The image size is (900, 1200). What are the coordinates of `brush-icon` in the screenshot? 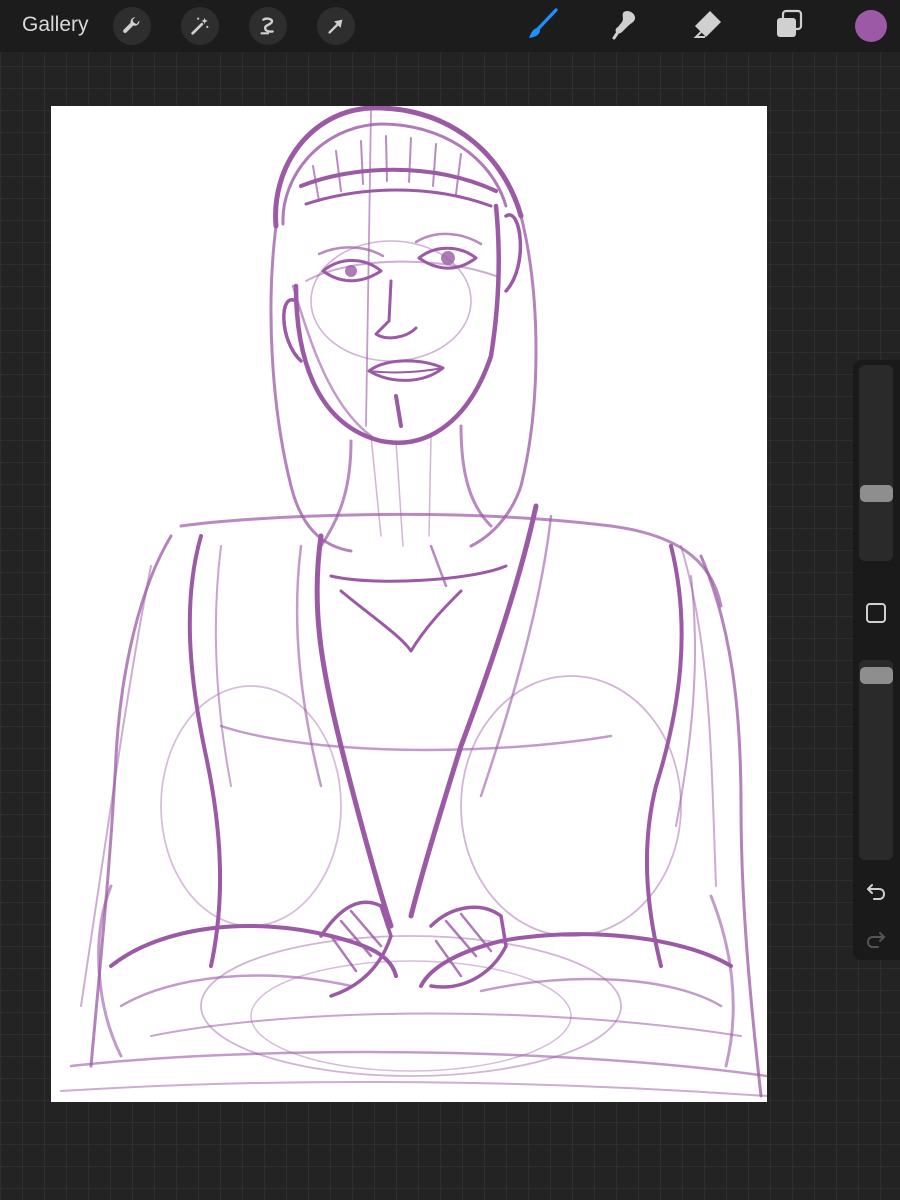 It's located at (543, 26).